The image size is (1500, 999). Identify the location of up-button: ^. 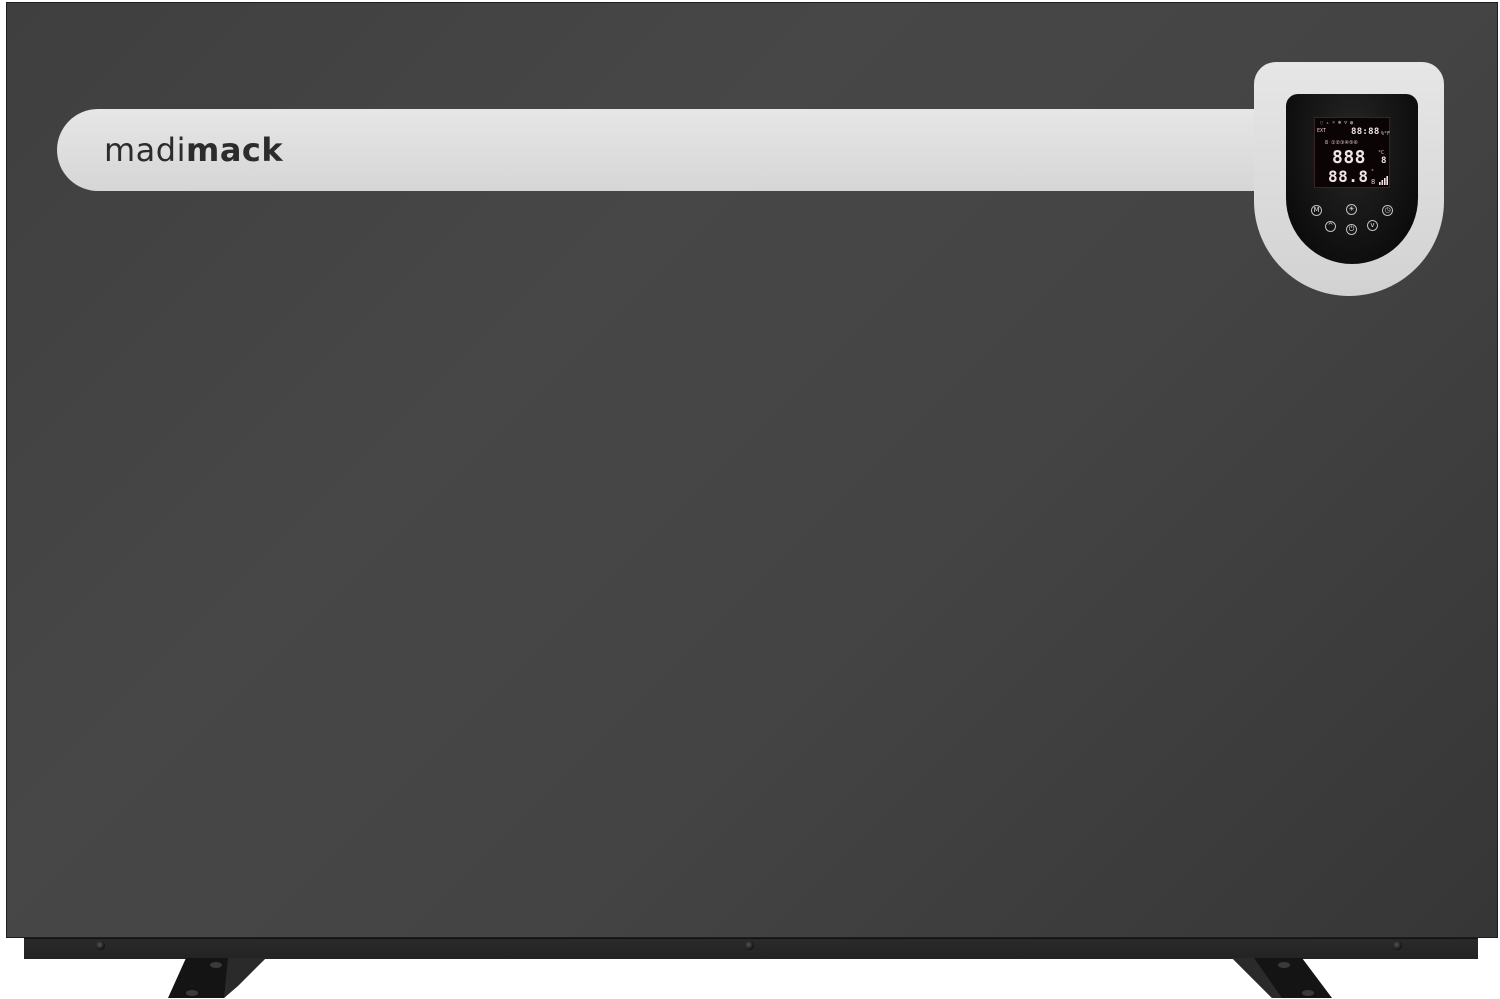
(1330, 226).